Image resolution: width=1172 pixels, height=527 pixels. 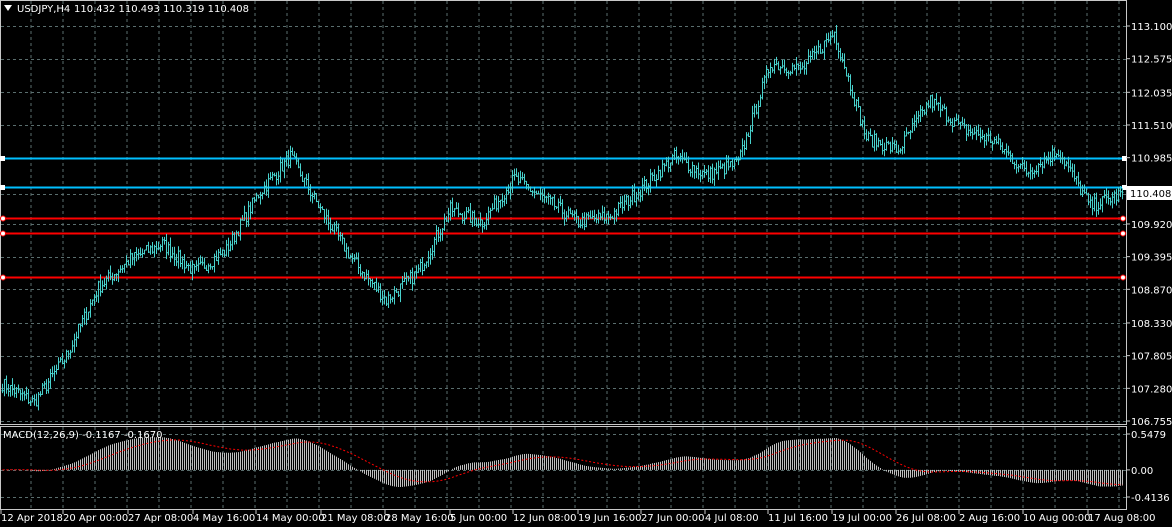 I want to click on price-tick-label: 112.035, so click(x=1151, y=93).